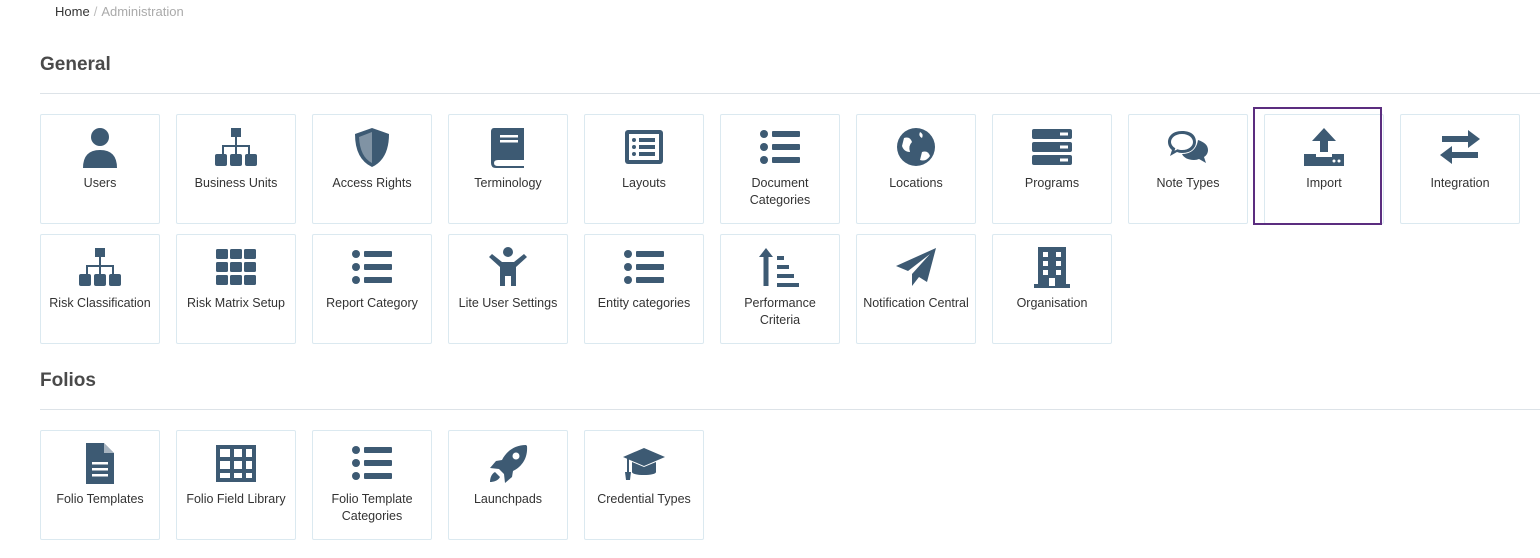 This screenshot has height=558, width=1540. Describe the element at coordinates (1052, 303) in the screenshot. I see `tile-label: Organisation` at that location.